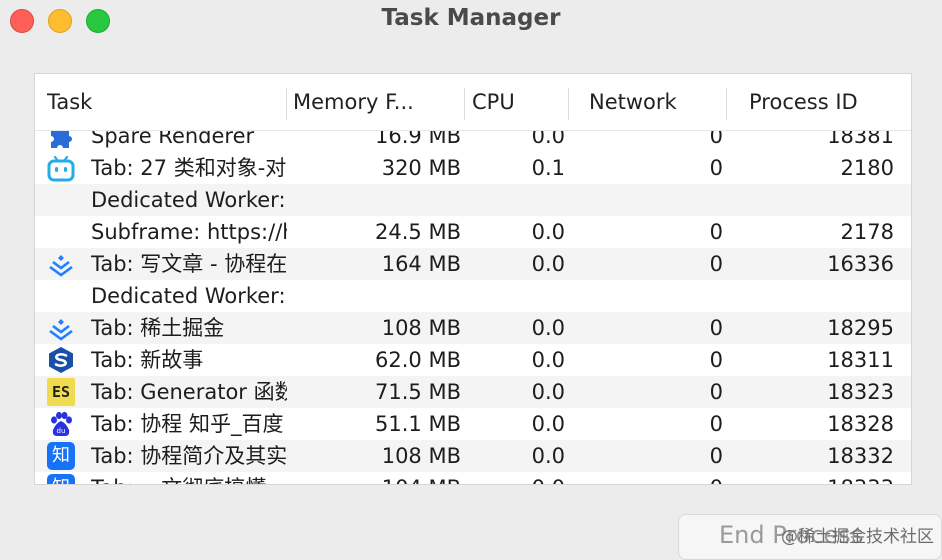 This screenshot has width=942, height=560. I want to click on task-name: Tab: 一文彻底搞懂, so click(189, 478).